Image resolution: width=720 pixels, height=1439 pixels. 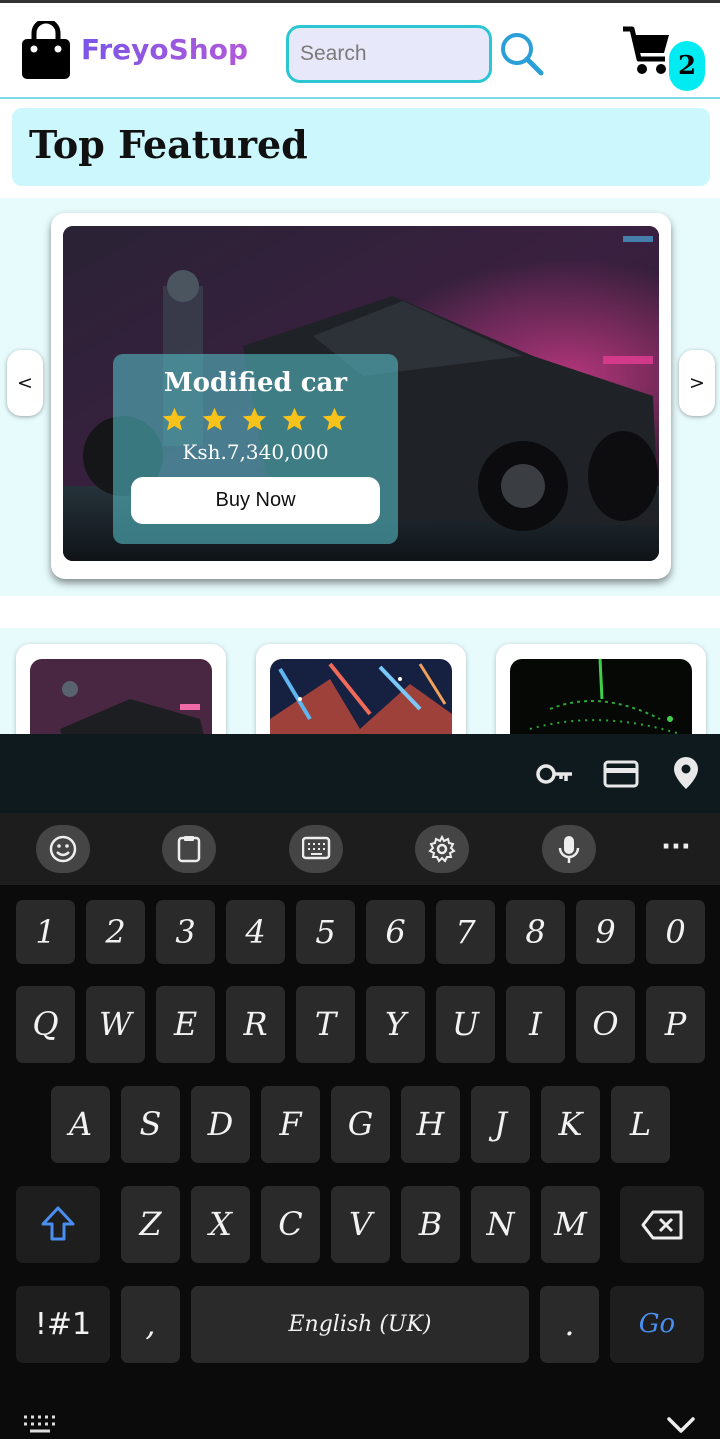 I want to click on key-h: H, so click(x=430, y=1124).